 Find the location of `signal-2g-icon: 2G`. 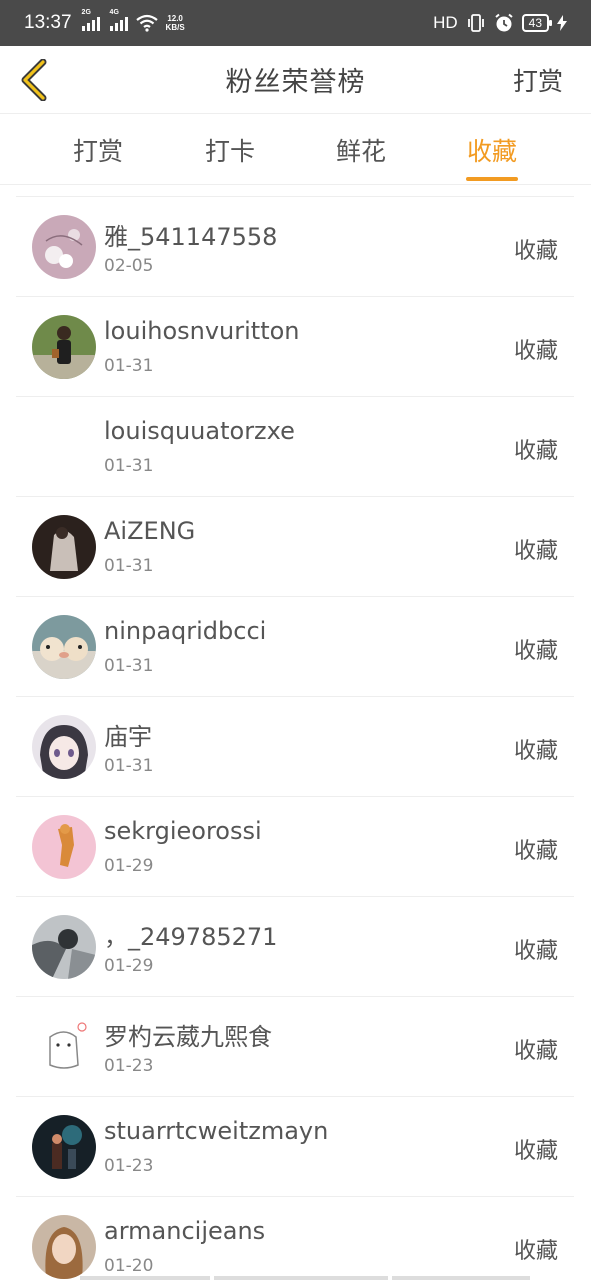

signal-2g-icon: 2G is located at coordinates (90, 20).